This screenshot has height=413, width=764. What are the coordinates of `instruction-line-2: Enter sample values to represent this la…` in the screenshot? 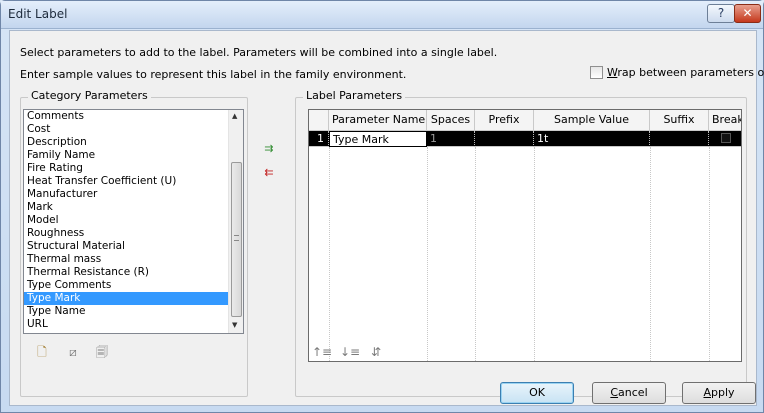 It's located at (213, 74).